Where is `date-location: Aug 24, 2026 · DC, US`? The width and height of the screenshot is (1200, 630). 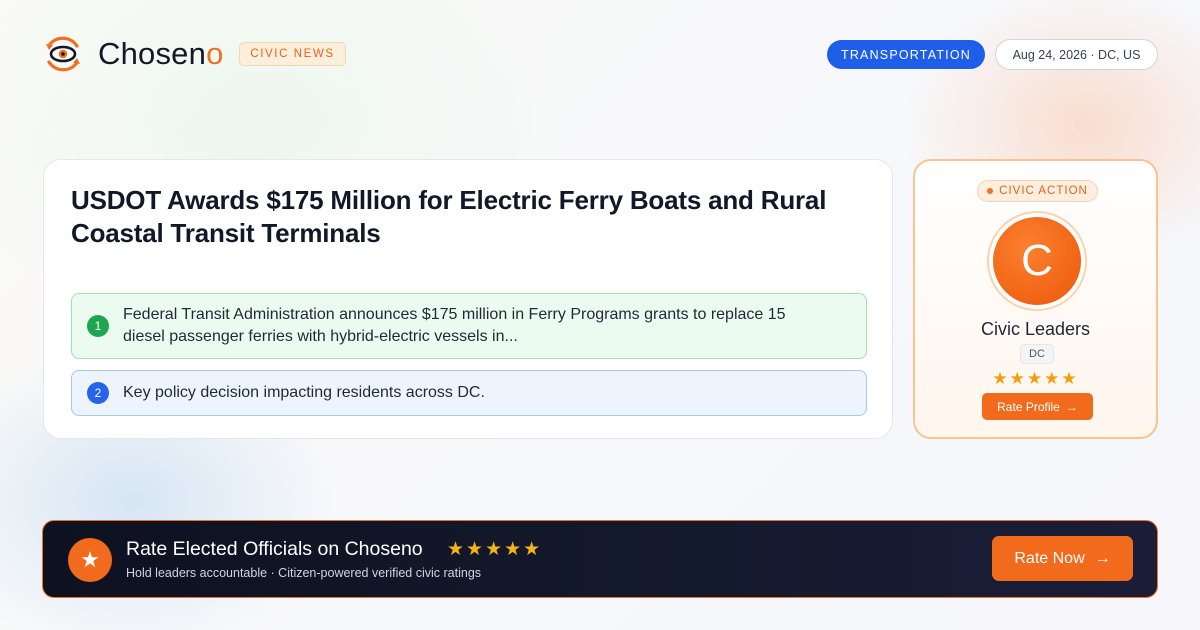
date-location: Aug 24, 2026 · DC, US is located at coordinates (1076, 54).